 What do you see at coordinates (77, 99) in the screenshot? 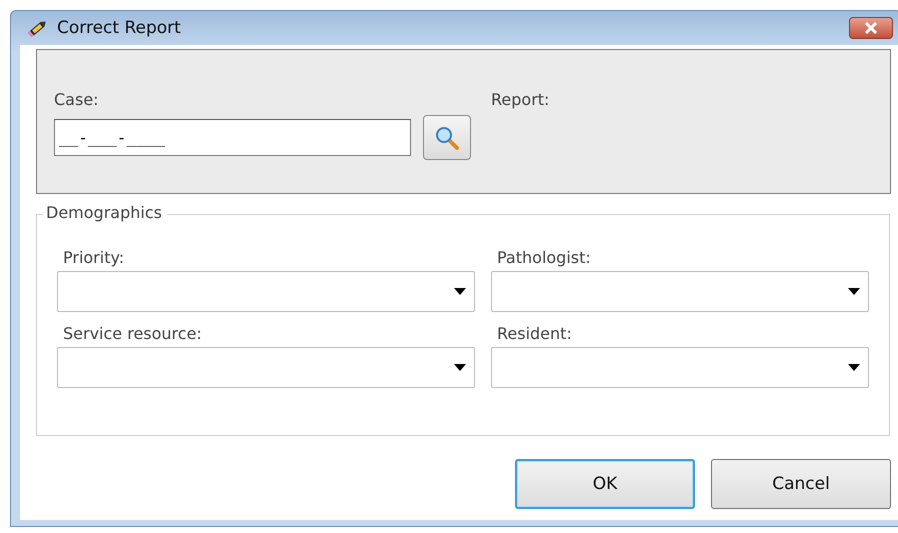
I see `case-label: Case:` at bounding box center [77, 99].